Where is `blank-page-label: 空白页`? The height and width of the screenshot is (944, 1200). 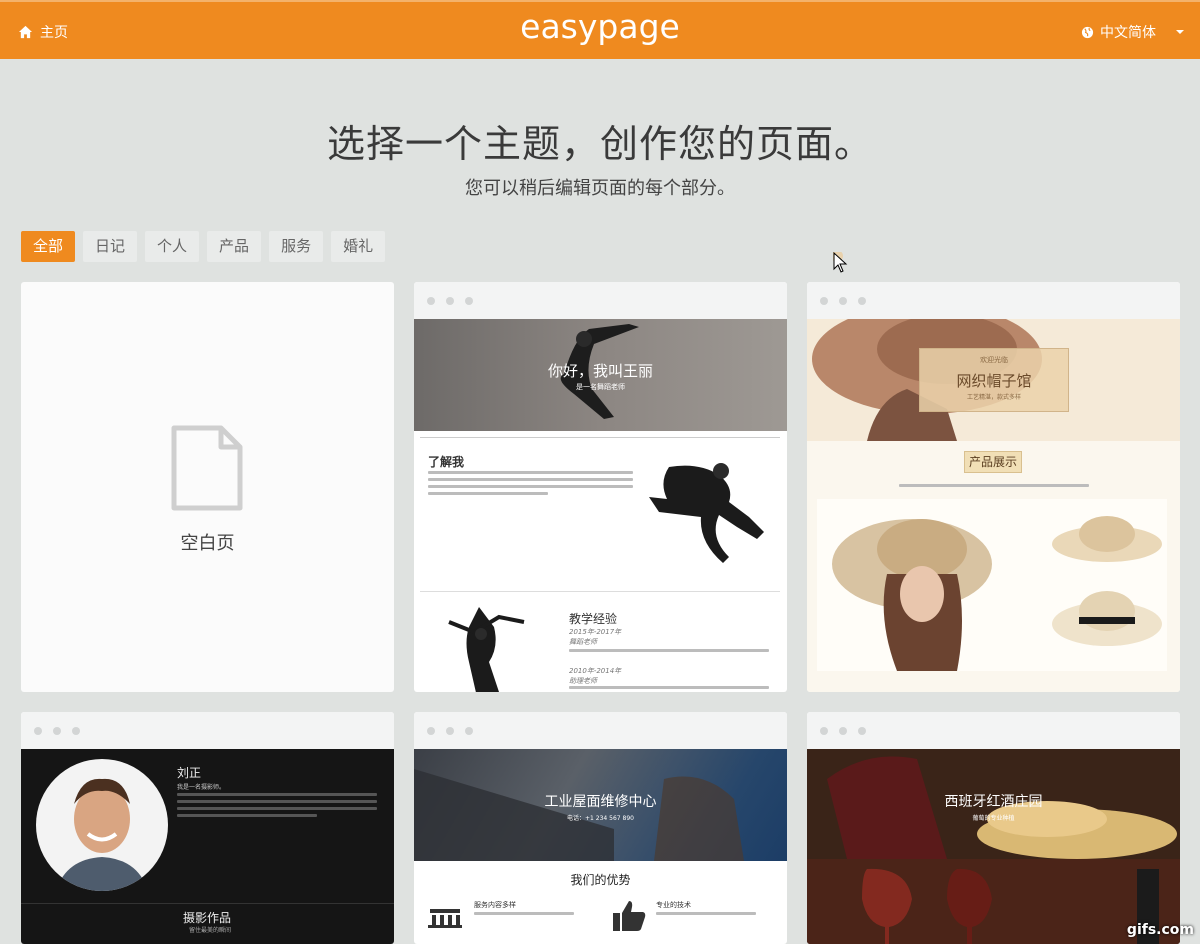 blank-page-label: 空白页 is located at coordinates (207, 543).